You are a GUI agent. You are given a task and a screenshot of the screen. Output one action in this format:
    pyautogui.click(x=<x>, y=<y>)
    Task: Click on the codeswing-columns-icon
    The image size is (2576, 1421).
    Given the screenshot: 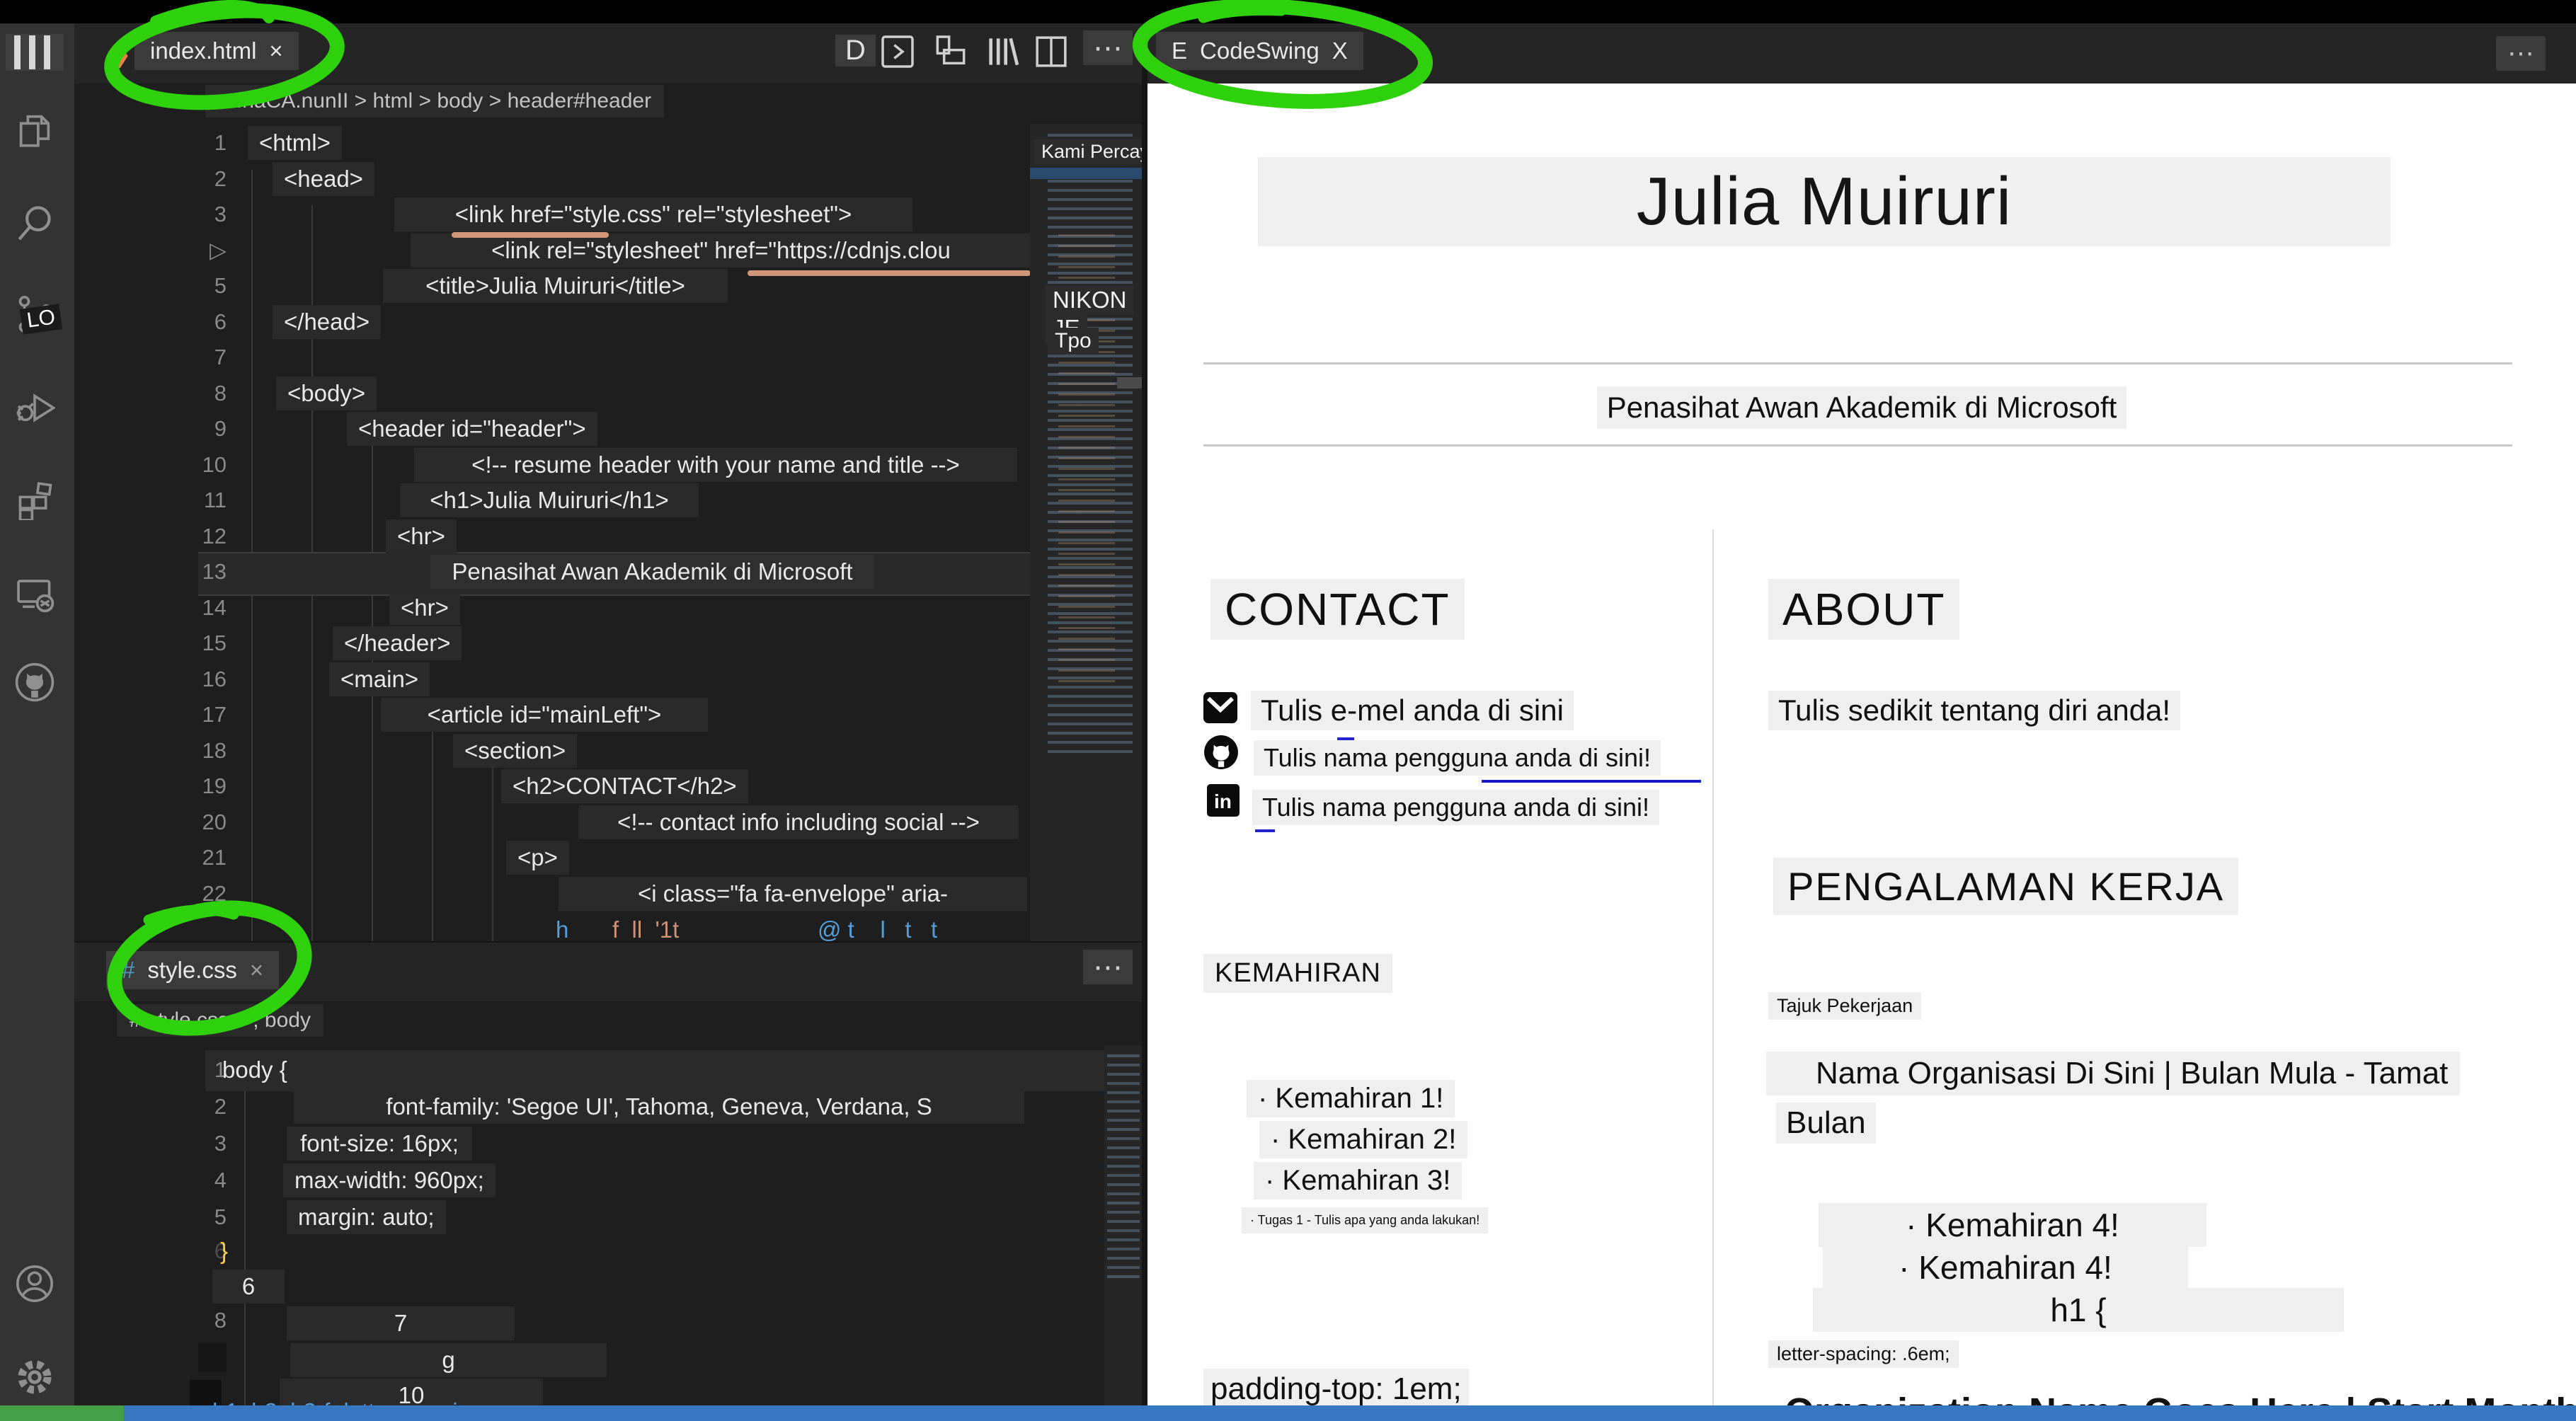 What is the action you would take?
    pyautogui.click(x=1002, y=51)
    